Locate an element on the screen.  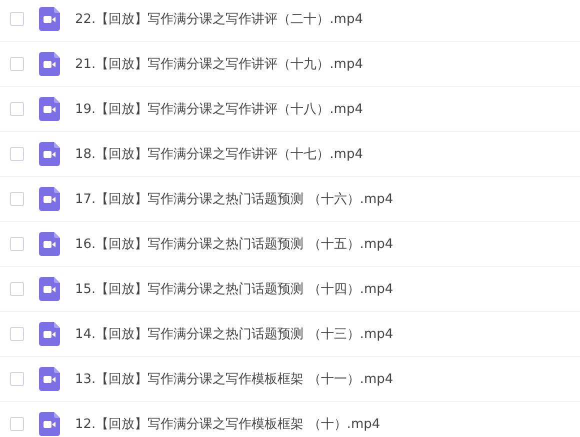
file-name: 21.【回放】写作满分课之写作讲评（十九）.mp4 is located at coordinates (219, 64).